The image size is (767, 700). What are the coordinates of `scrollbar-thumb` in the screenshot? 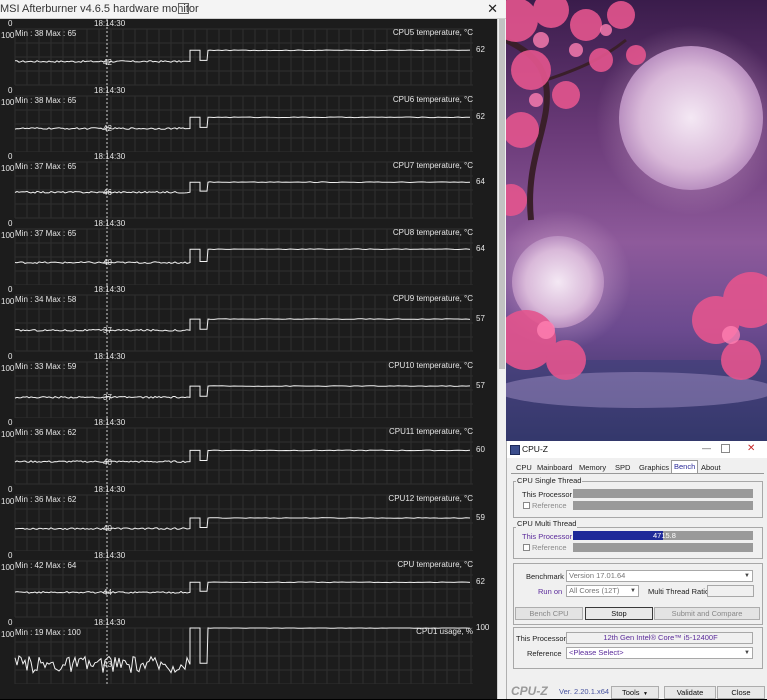 It's located at (502, 194).